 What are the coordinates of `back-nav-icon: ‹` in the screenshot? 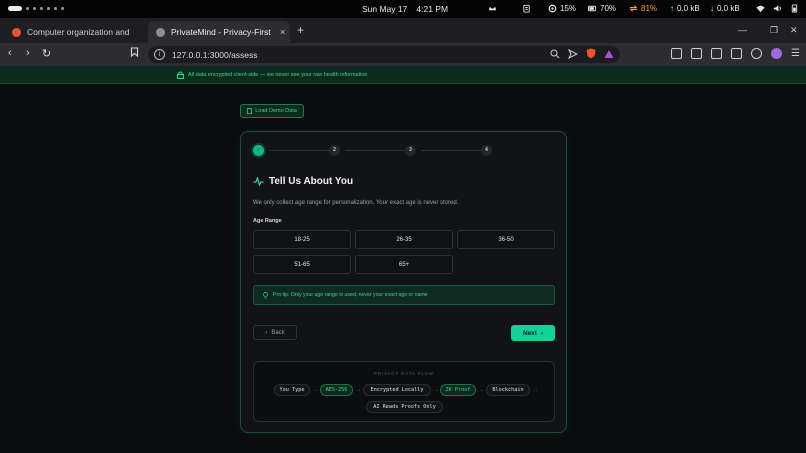 It's located at (10, 53).